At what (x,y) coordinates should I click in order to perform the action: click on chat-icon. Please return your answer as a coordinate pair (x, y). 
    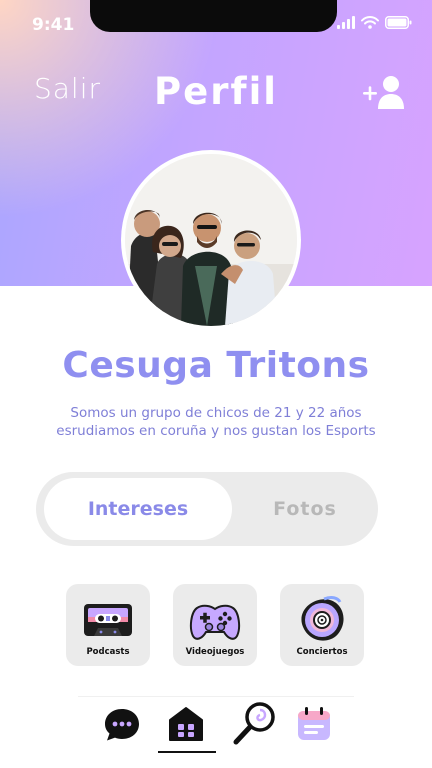
    Looking at the image, I should click on (122, 724).